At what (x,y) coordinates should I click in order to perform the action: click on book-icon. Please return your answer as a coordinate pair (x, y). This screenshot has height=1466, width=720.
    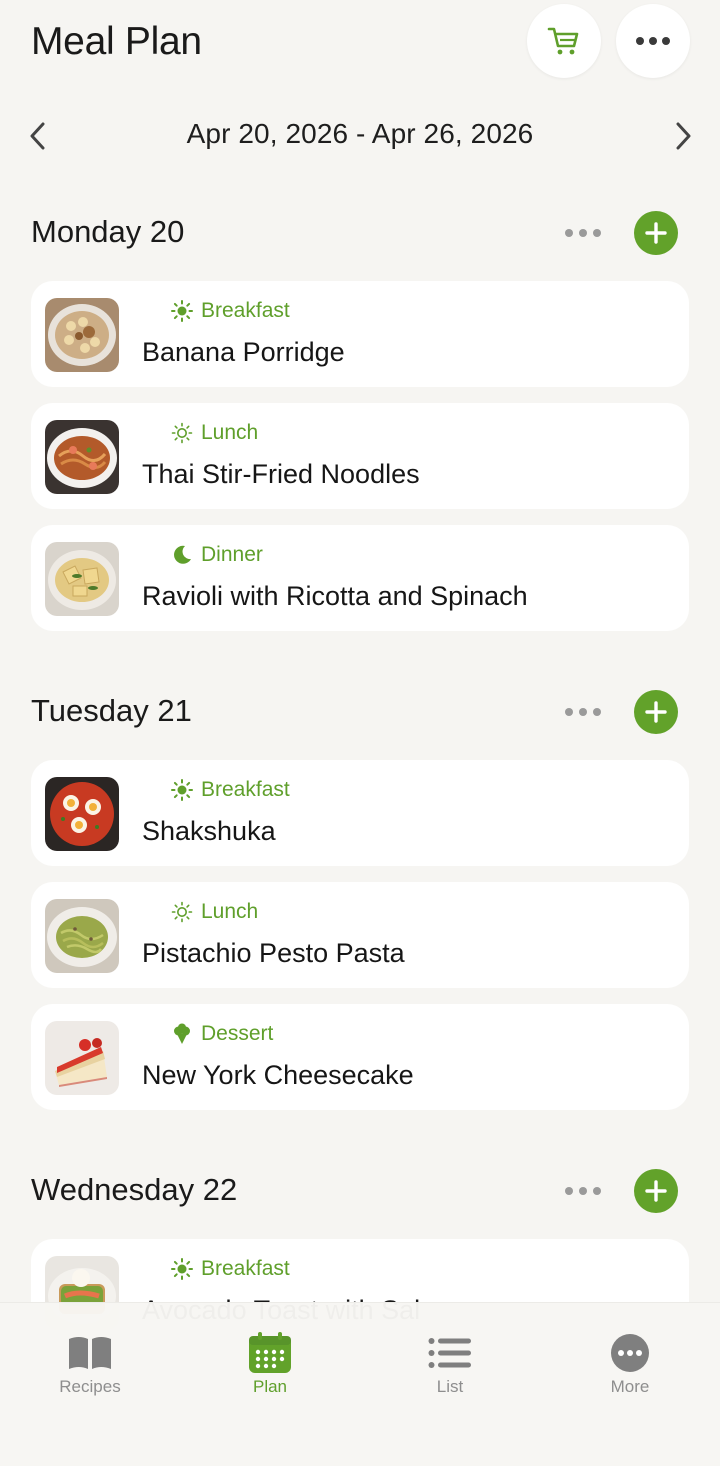
    Looking at the image, I should click on (90, 1353).